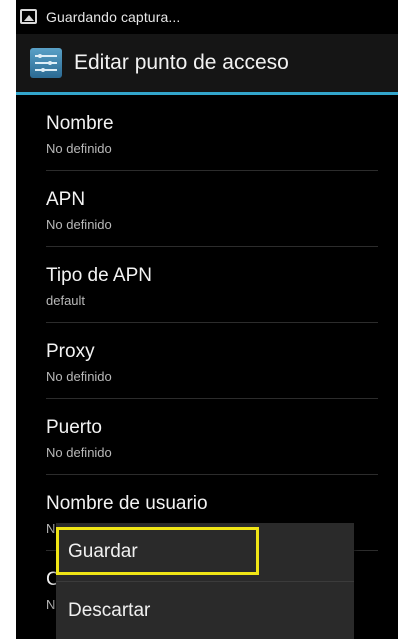  I want to click on pref-apn: APN No definido, so click(207, 209).